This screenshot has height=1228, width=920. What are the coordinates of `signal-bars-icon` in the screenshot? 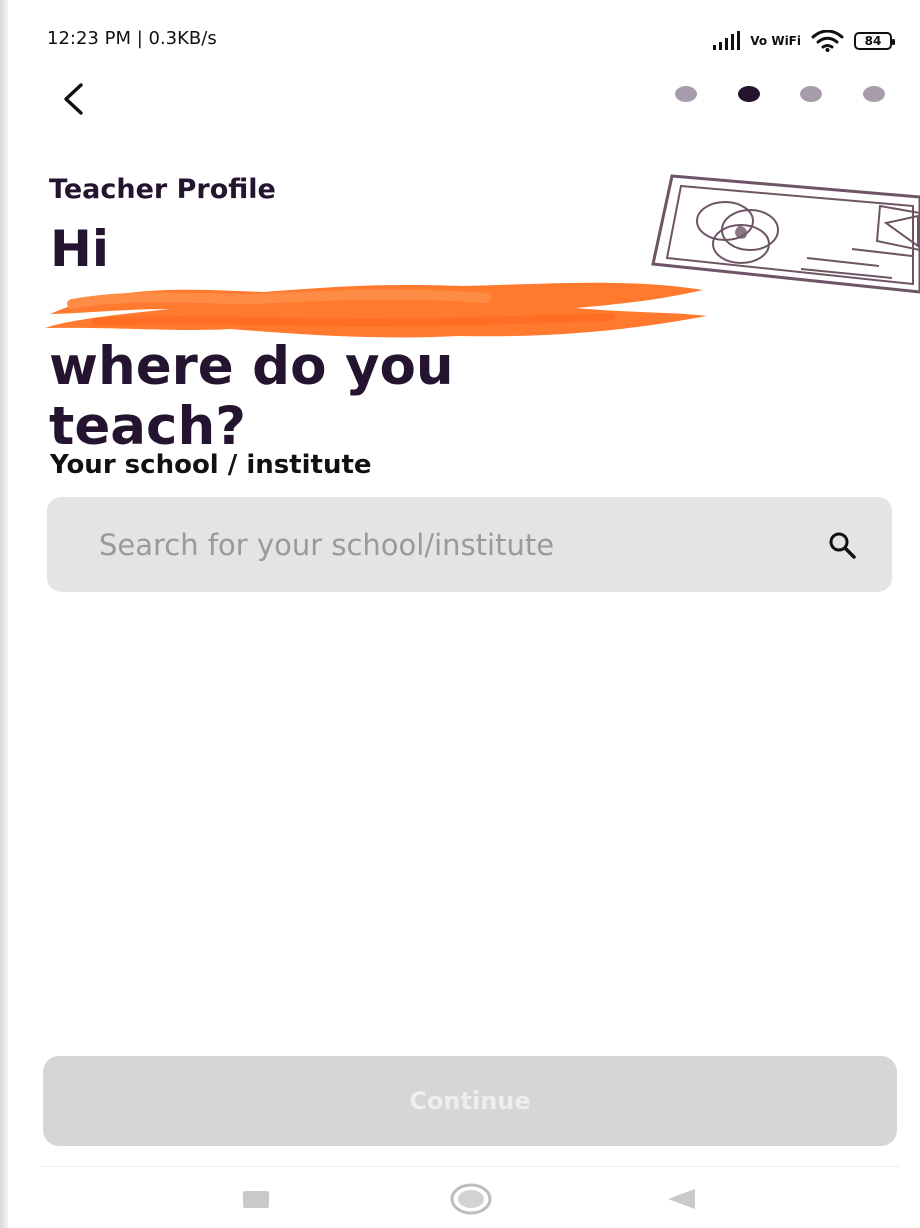 It's located at (727, 40).